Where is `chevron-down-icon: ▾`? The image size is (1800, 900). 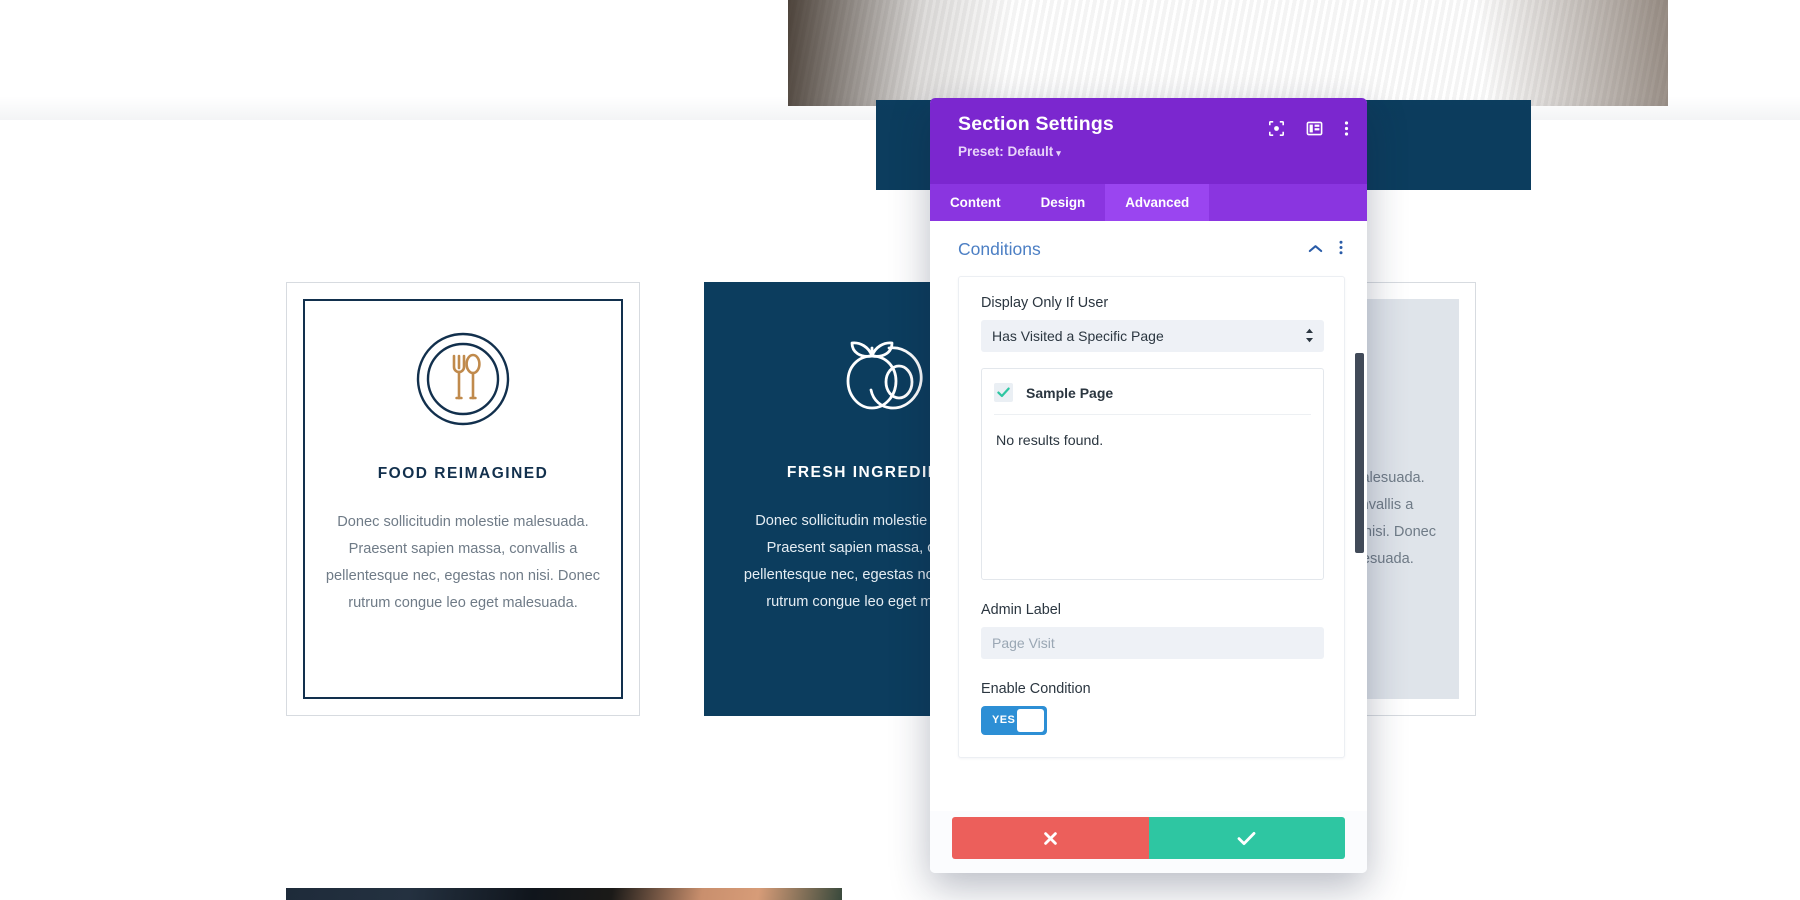
chevron-down-icon: ▾ is located at coordinates (1058, 153).